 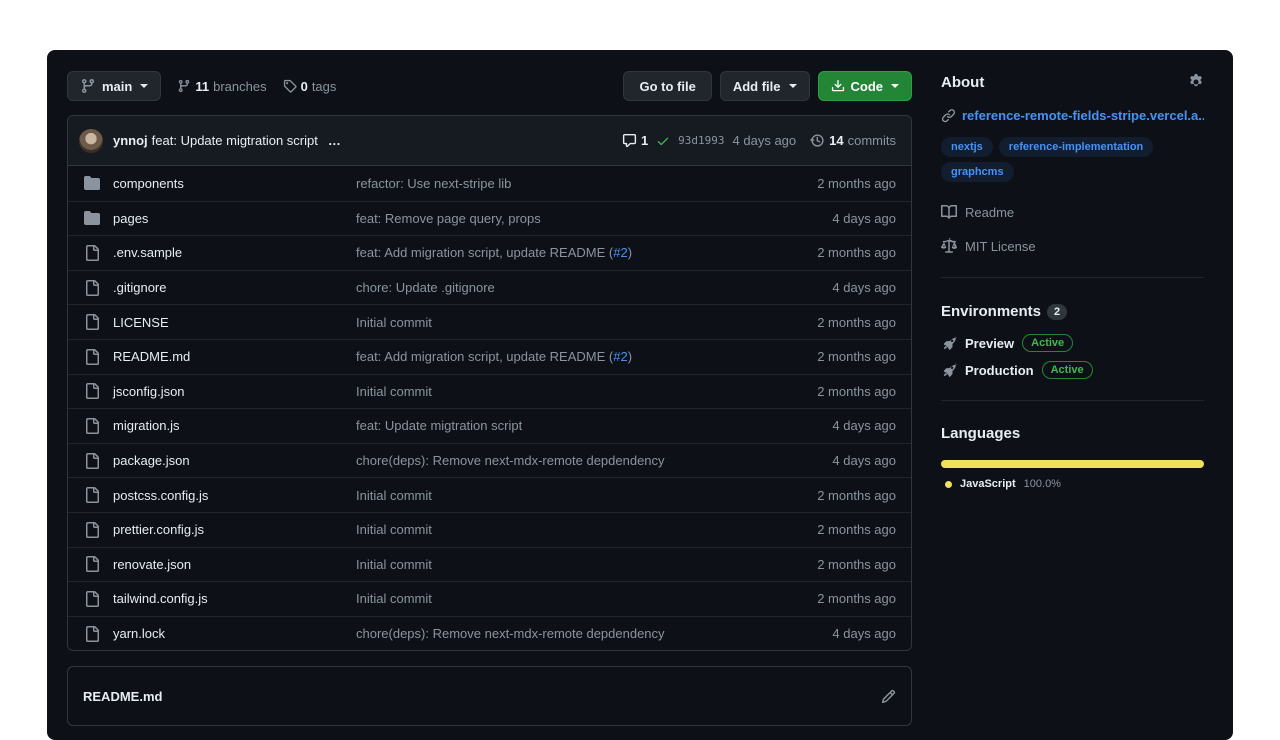 I want to click on file-name: postcss.config.js, so click(x=234, y=495).